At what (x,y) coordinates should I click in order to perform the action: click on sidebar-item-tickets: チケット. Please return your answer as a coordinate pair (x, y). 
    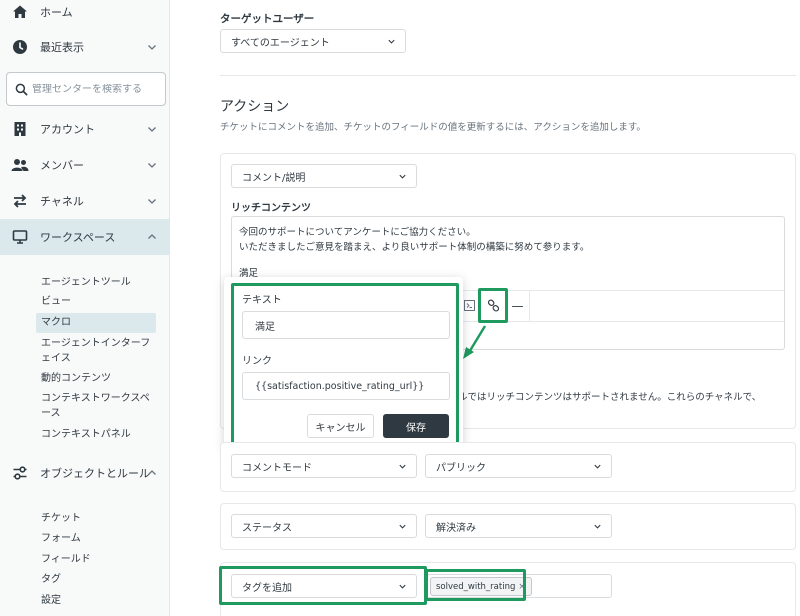
    Looking at the image, I should click on (96, 518).